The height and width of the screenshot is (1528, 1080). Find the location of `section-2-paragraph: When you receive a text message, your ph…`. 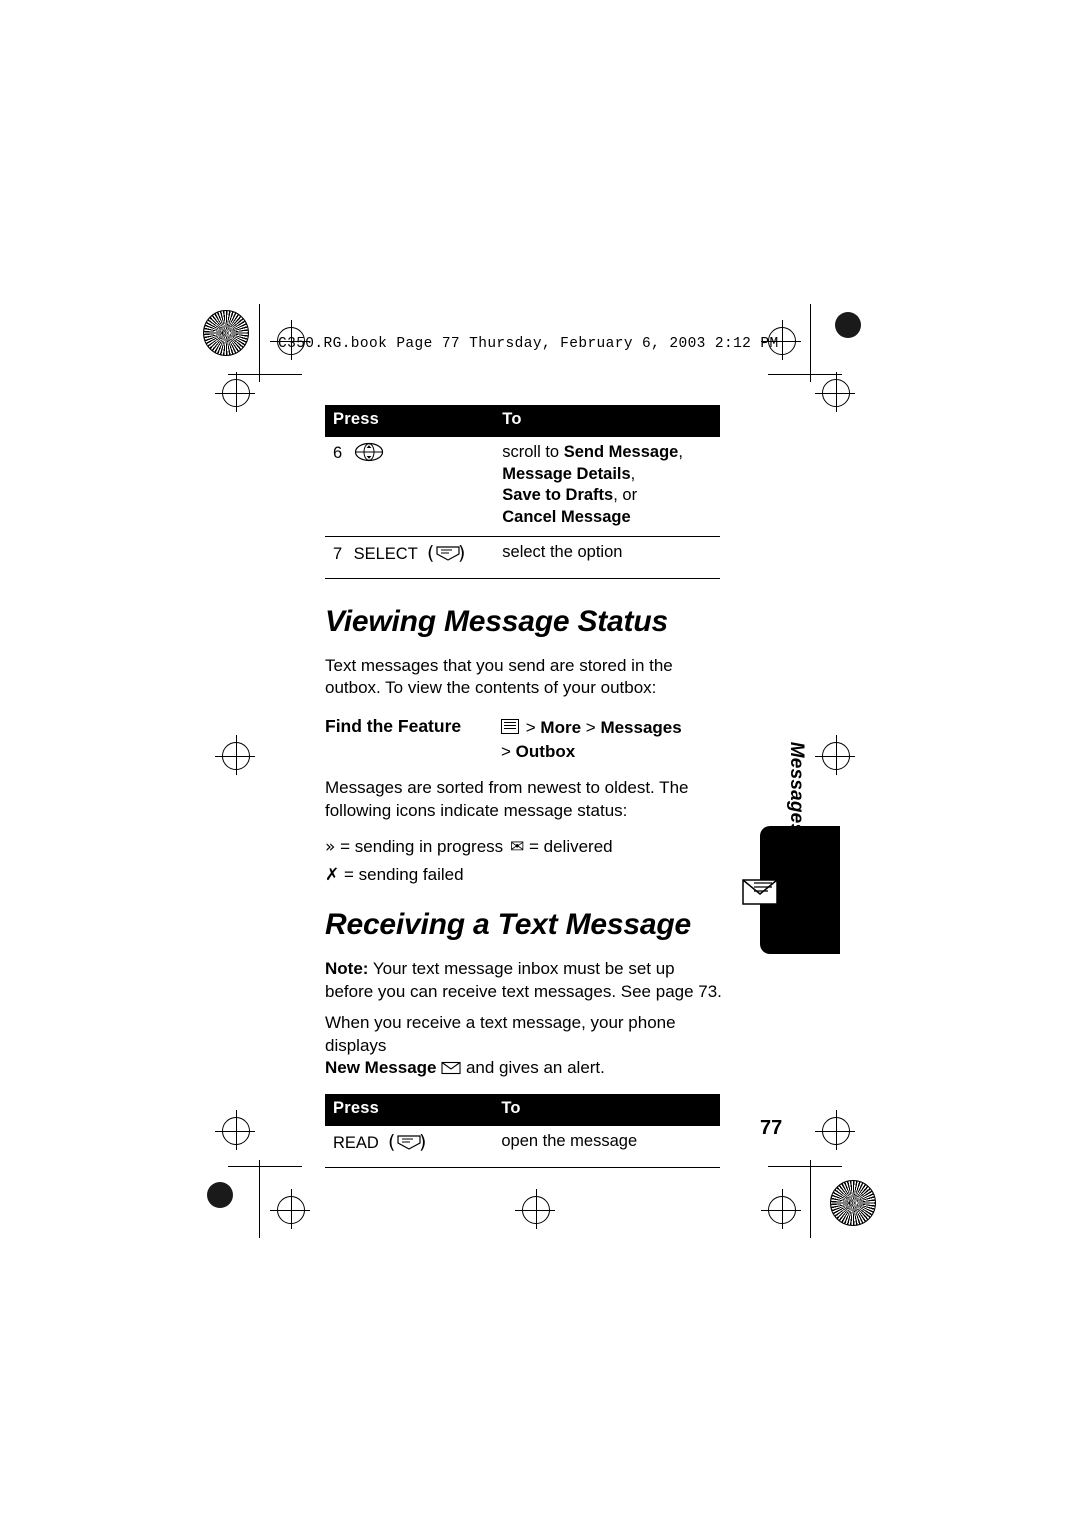

section-2-paragraph: When you receive a text message, your ph… is located at coordinates (525, 1047).